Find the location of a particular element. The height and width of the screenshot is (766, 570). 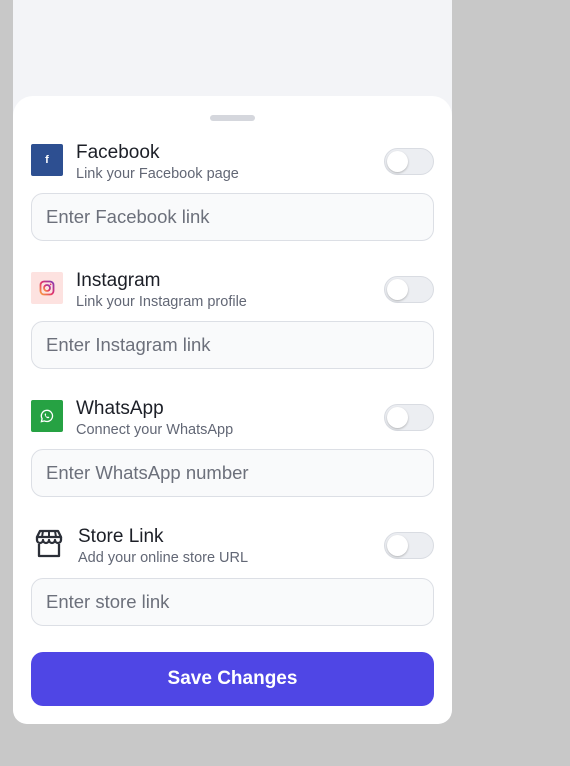

facebook-link-input is located at coordinates (232, 217).